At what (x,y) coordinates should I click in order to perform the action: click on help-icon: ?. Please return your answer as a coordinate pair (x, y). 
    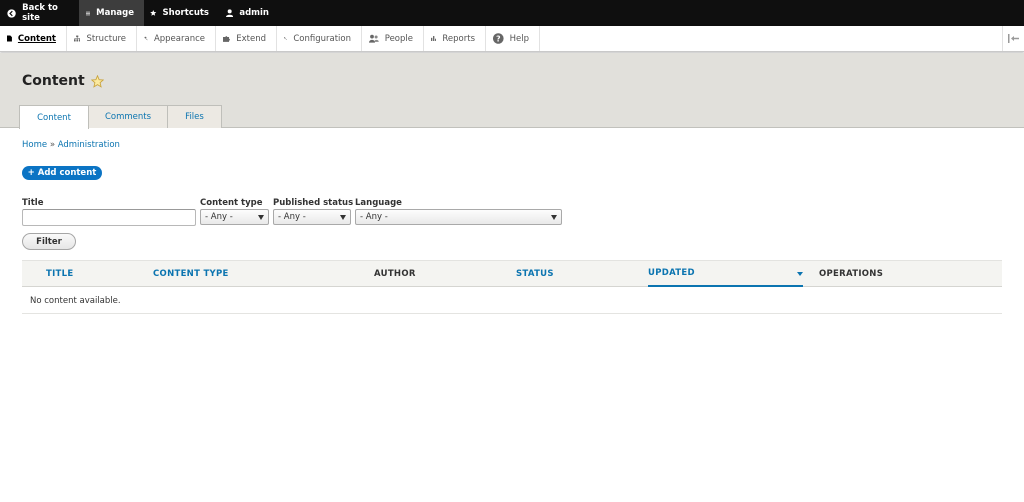
    Looking at the image, I should click on (498, 38).